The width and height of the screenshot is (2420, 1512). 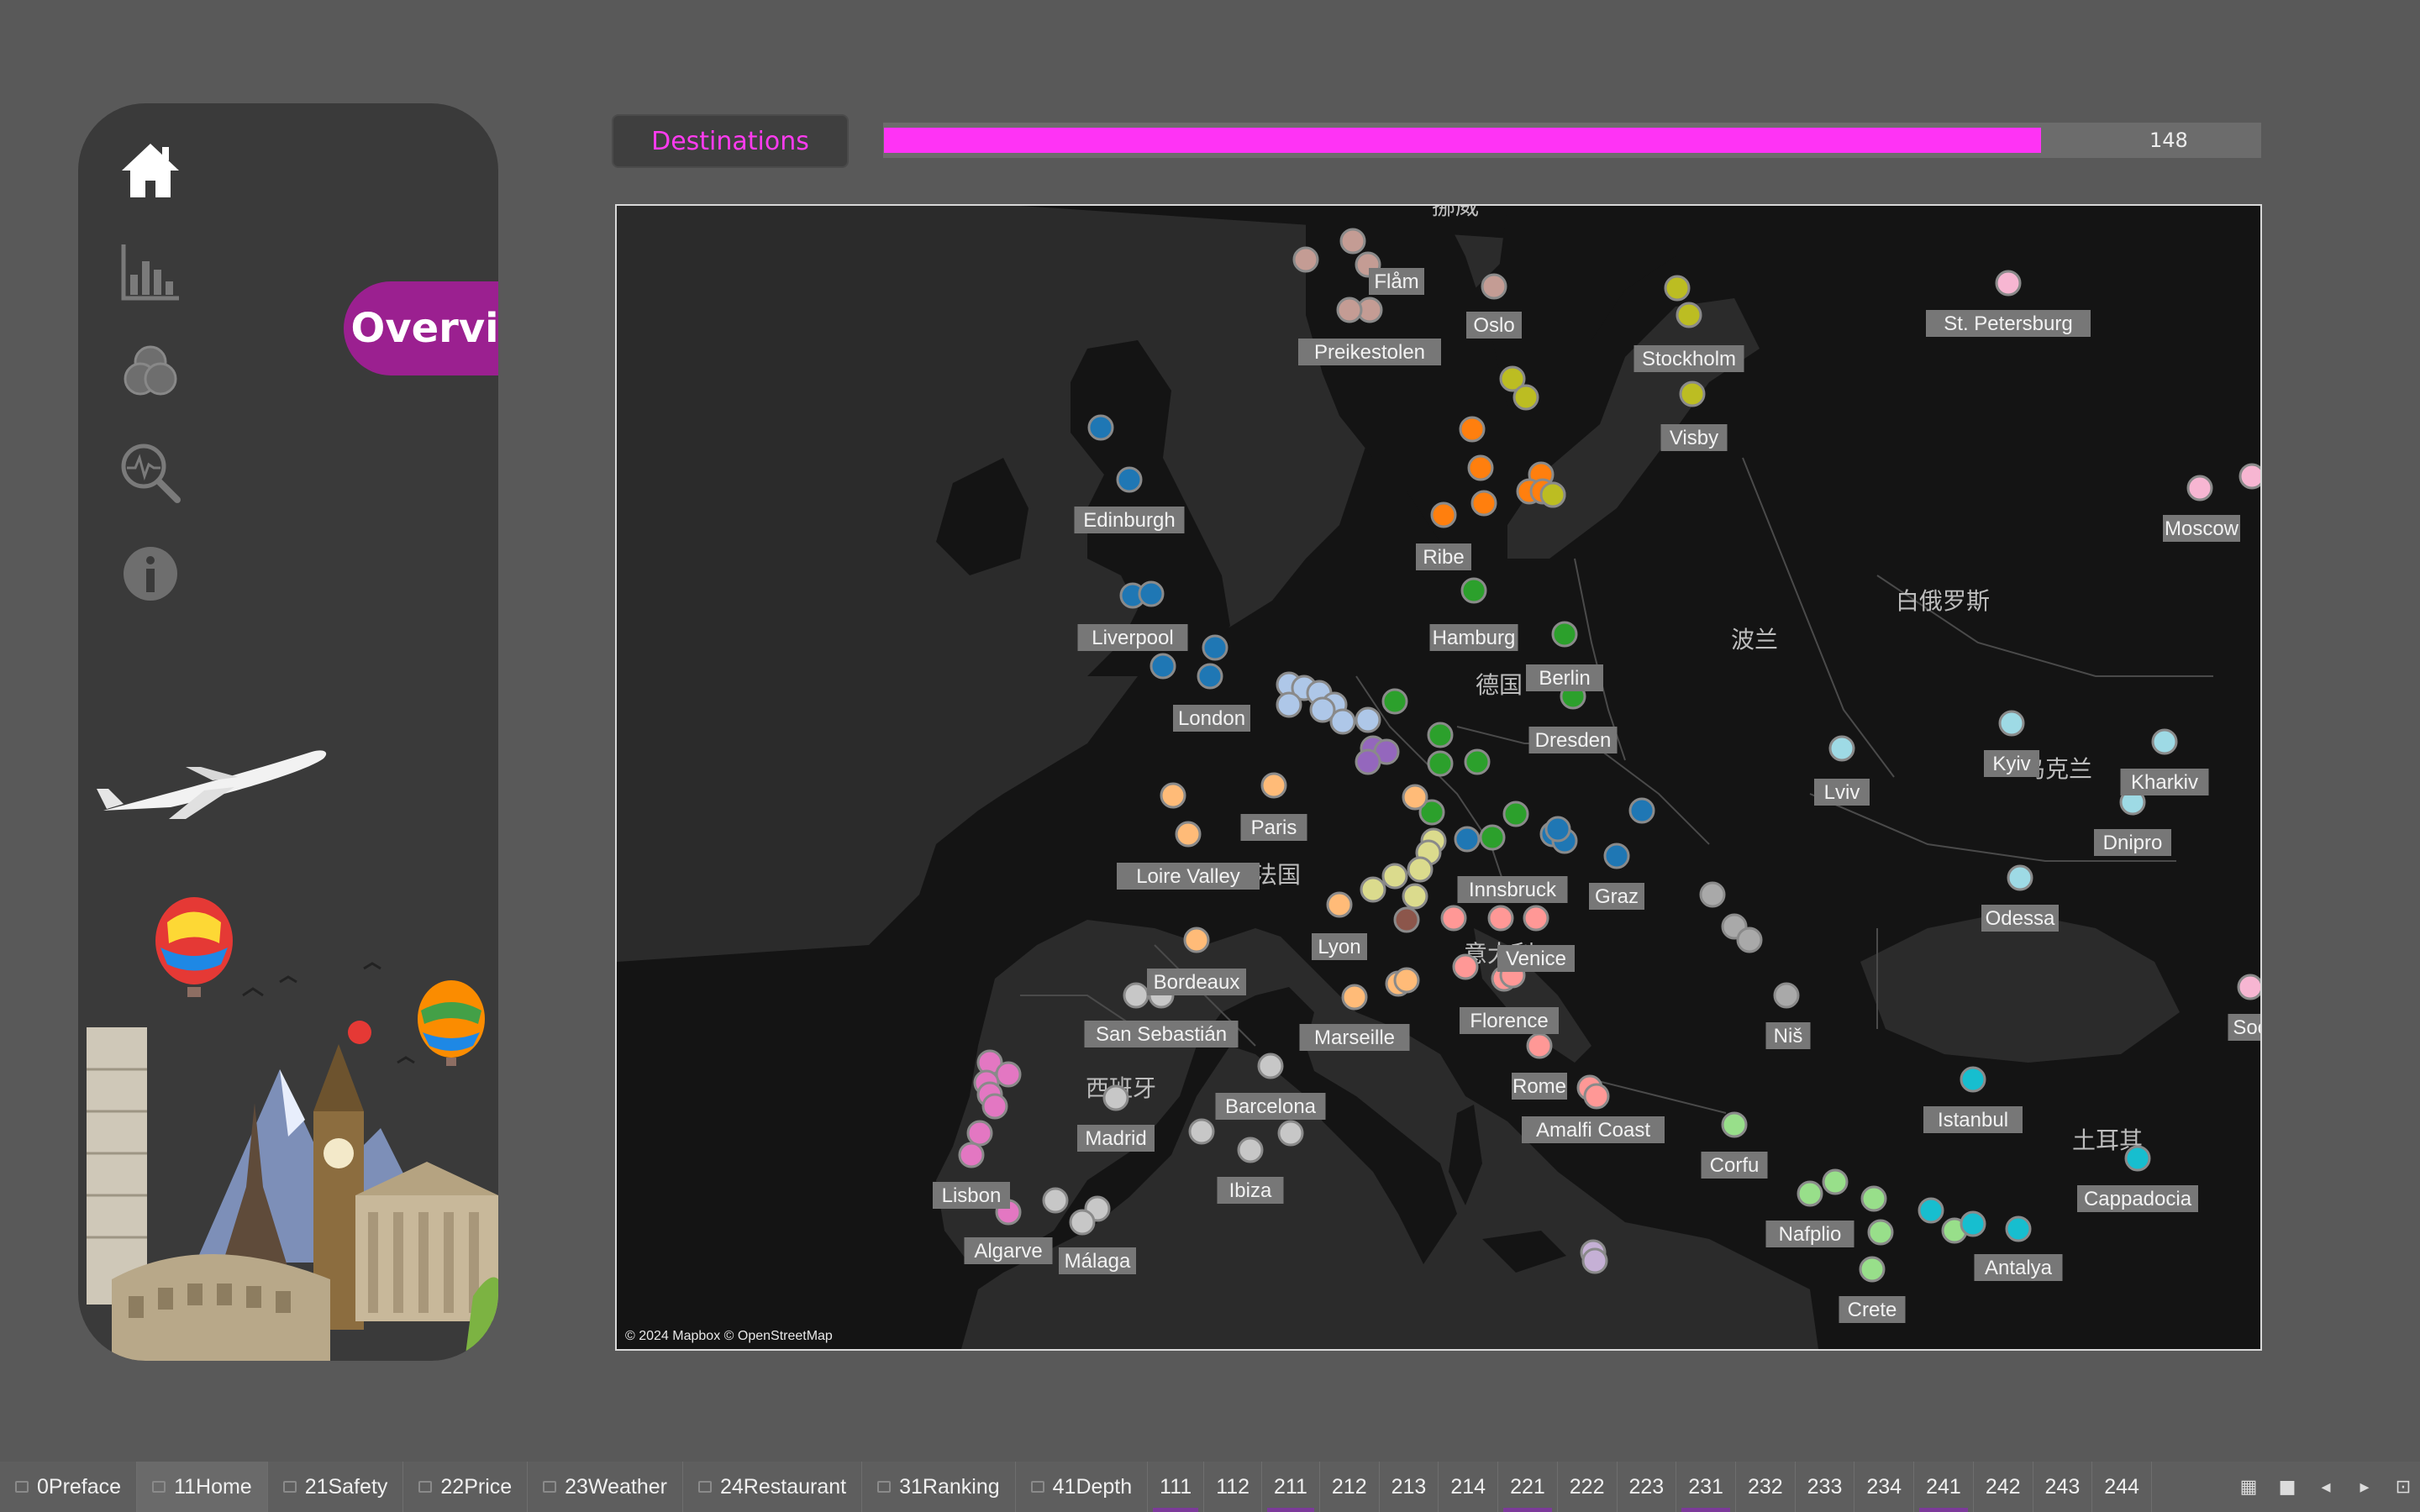 I want to click on sheet-tab-31ranking: 31Ranking, so click(x=939, y=1487).